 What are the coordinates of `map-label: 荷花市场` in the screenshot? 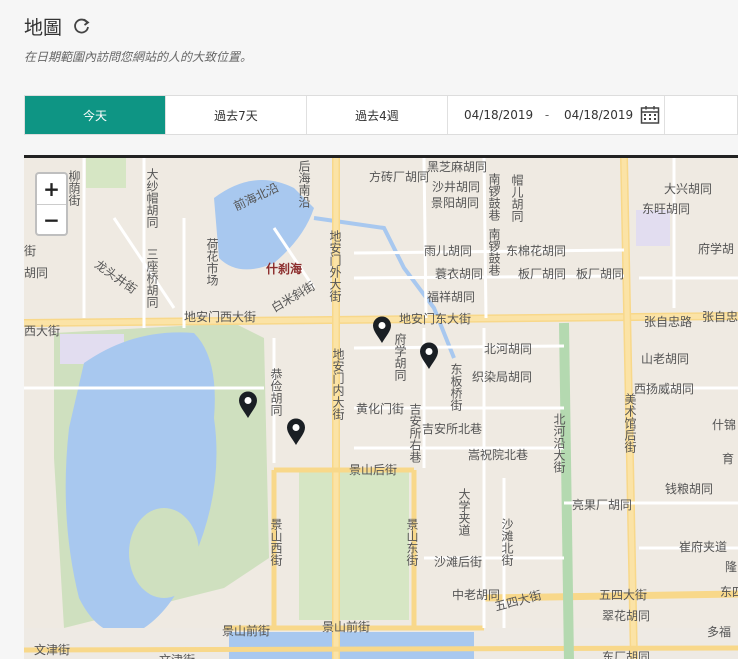 It's located at (212, 262).